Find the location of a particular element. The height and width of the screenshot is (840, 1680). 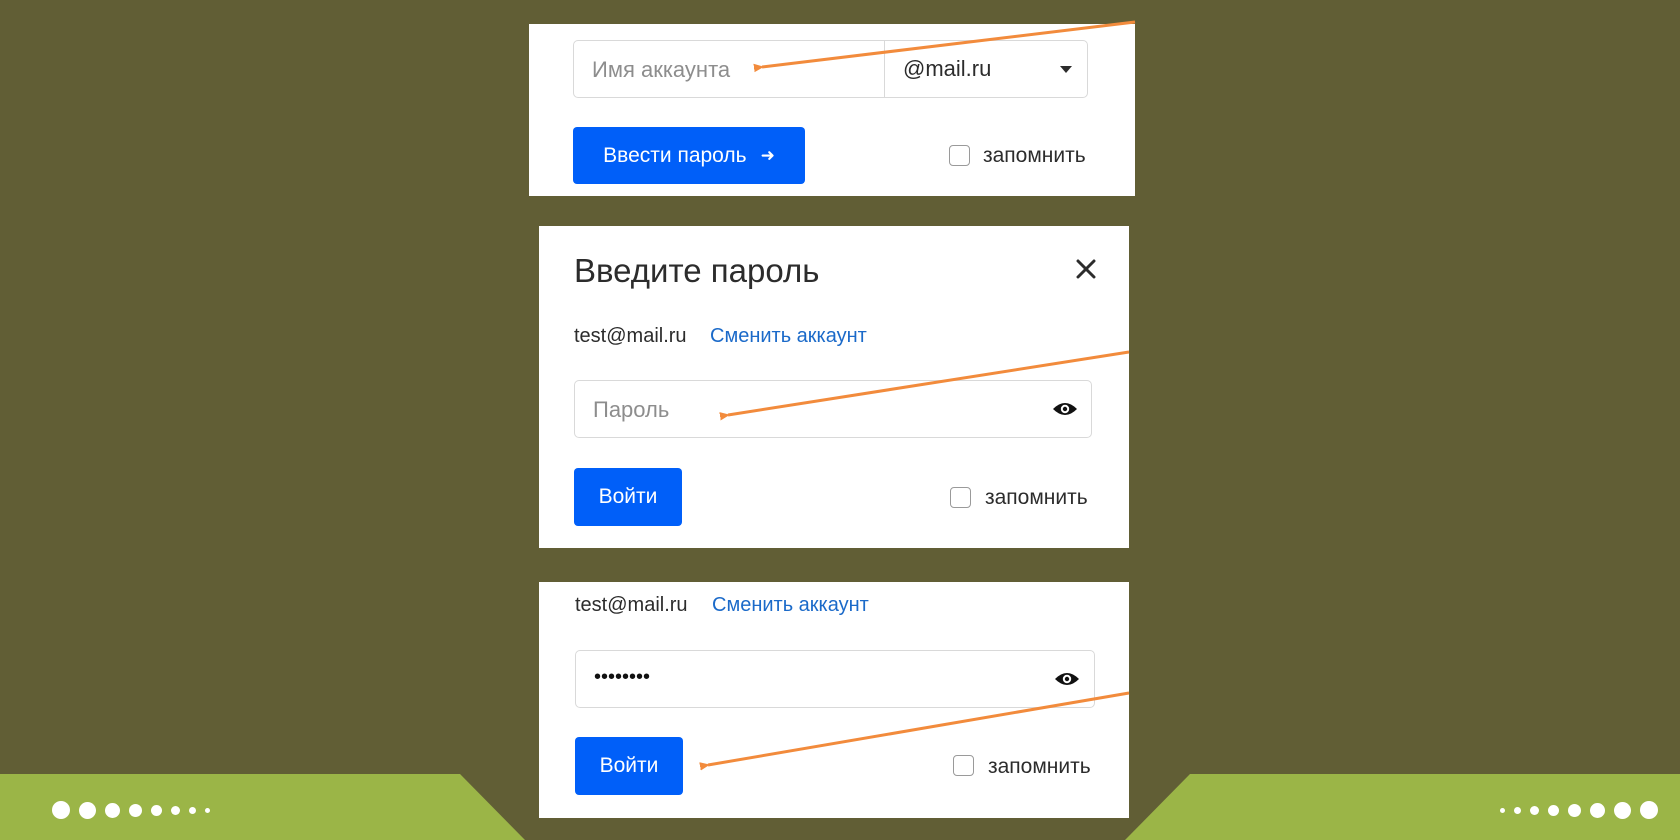

annotation-arrow-account is located at coordinates (949, 43).